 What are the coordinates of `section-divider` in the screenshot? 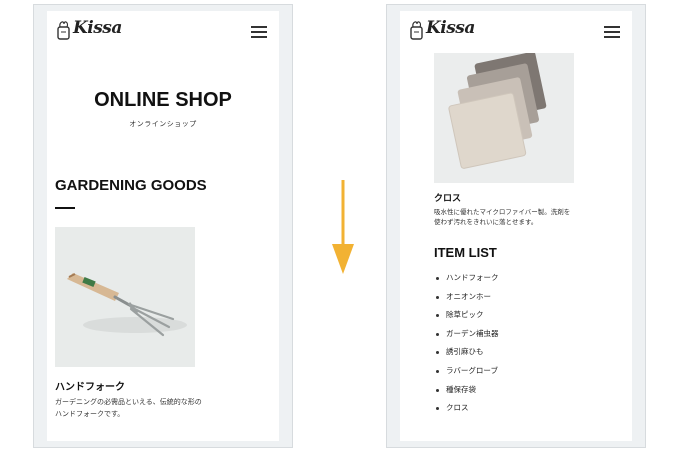 It's located at (65, 208).